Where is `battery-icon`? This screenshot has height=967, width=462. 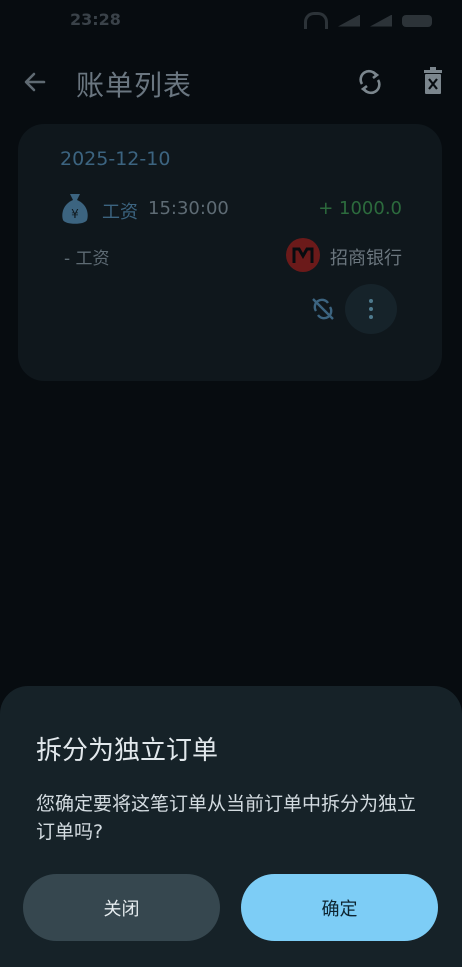
battery-icon is located at coordinates (417, 20).